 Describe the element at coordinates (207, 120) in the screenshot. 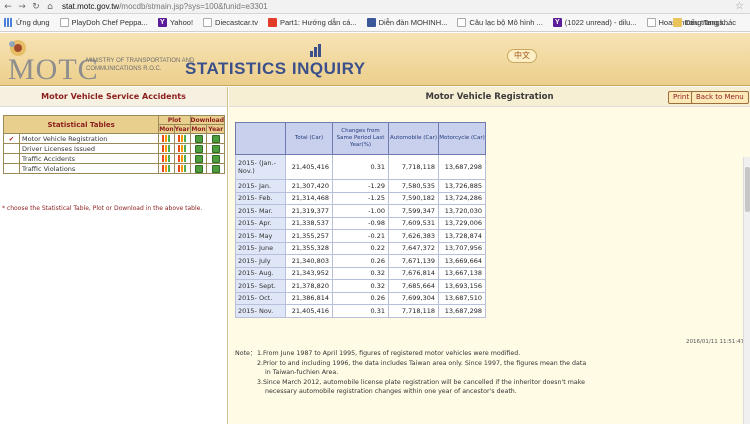

I see `download-header: Download` at that location.